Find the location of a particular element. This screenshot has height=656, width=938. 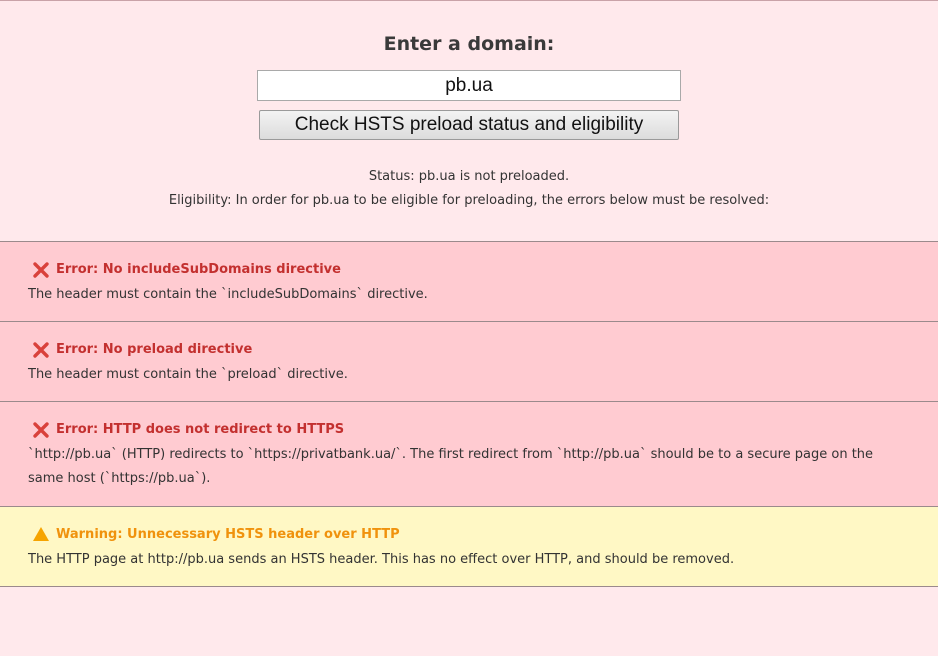

issue-title: Error: No preload directive is located at coordinates (154, 349).